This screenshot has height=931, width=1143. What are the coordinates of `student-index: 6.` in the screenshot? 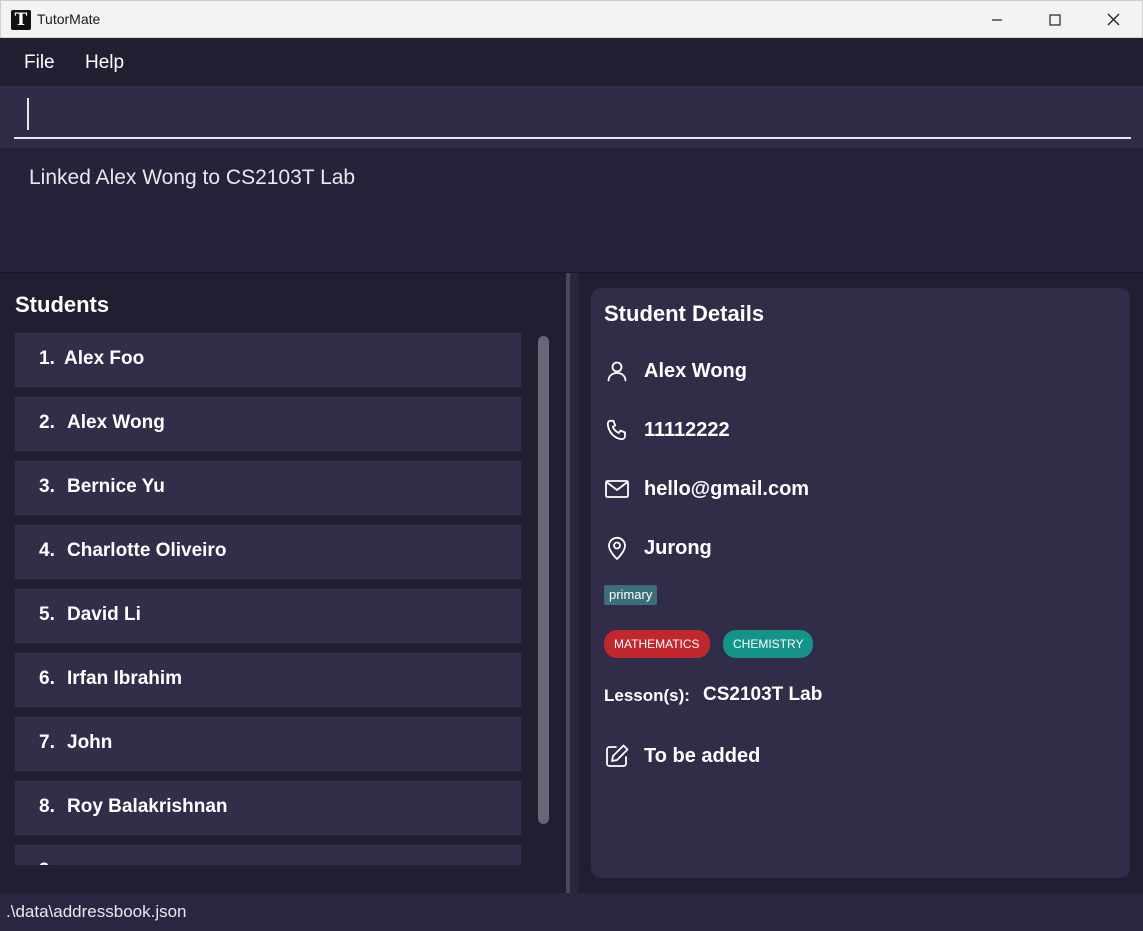 It's located at (47, 678).